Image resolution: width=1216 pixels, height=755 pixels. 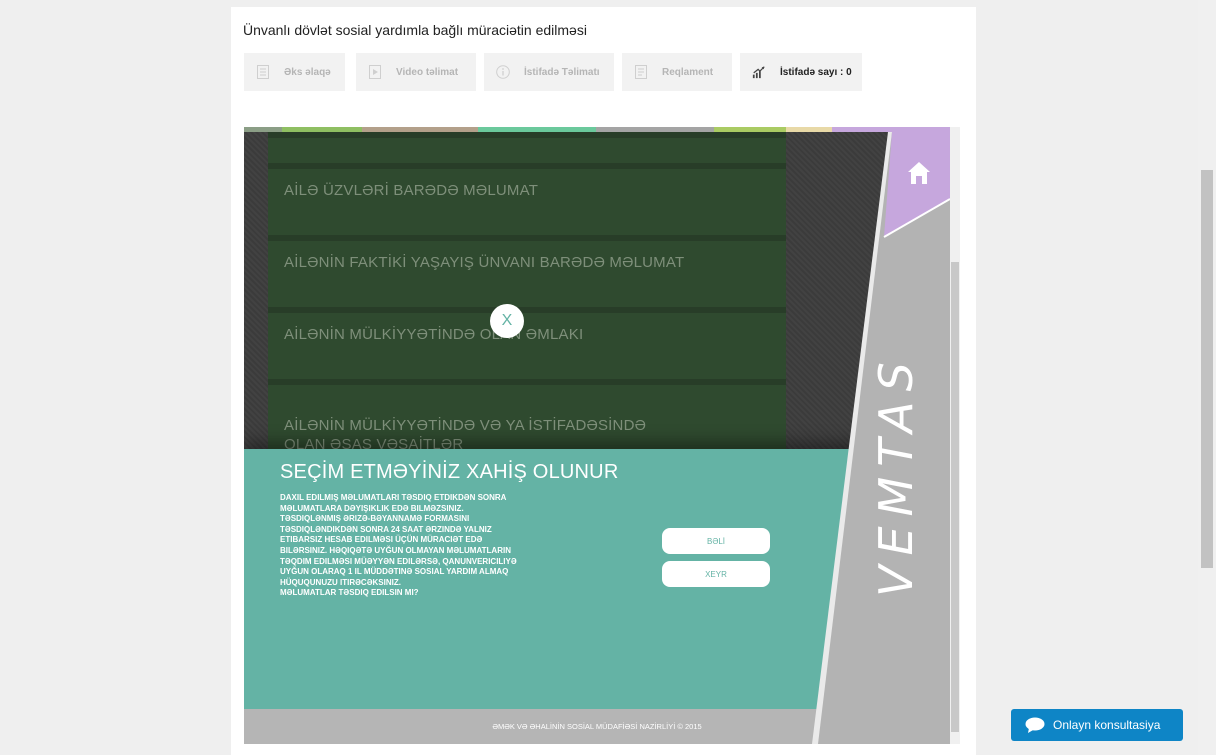 I want to click on page-scrollbar, so click(x=1207, y=377).